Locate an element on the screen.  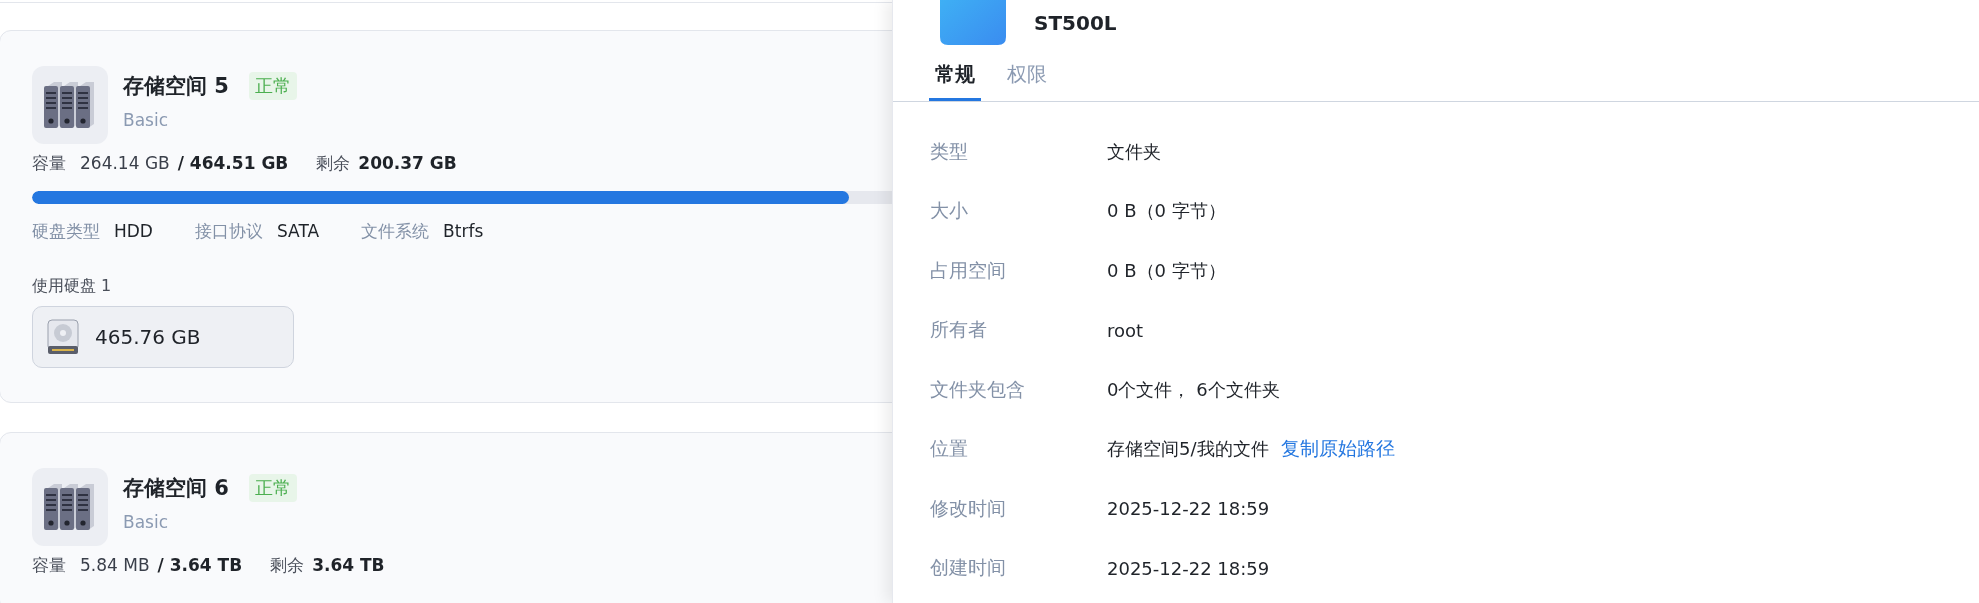
property-label: 创建时间 is located at coordinates (968, 568).